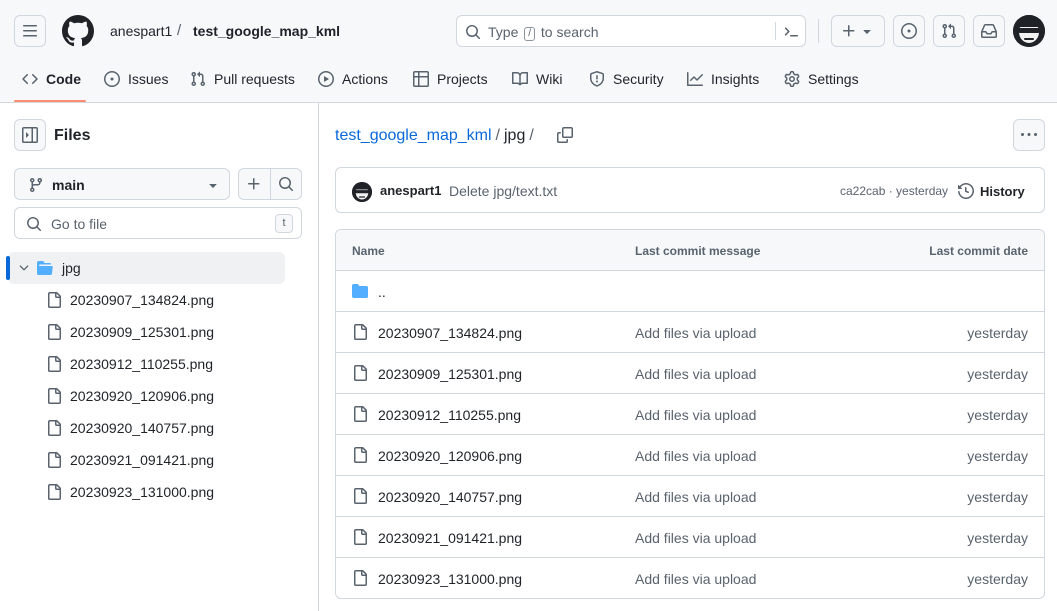  What do you see at coordinates (450, 79) in the screenshot?
I see `tab-projects: Projects` at bounding box center [450, 79].